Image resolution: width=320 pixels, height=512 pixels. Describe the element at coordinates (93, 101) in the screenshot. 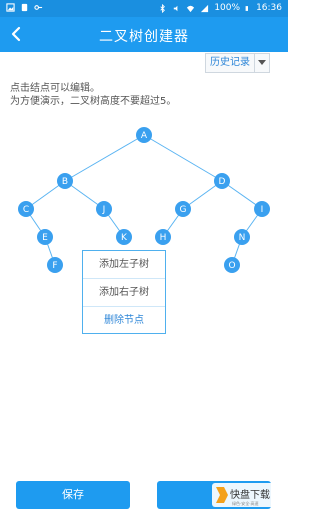

I see `instruction-line-2: 为方便演示，二叉树高度不要超过5。` at that location.